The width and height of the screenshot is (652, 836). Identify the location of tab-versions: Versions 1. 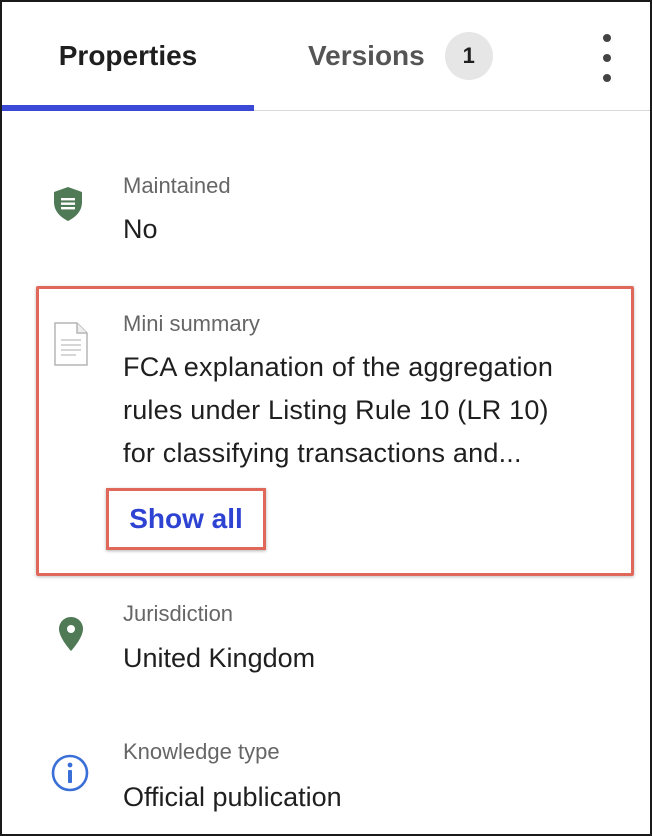
(400, 56).